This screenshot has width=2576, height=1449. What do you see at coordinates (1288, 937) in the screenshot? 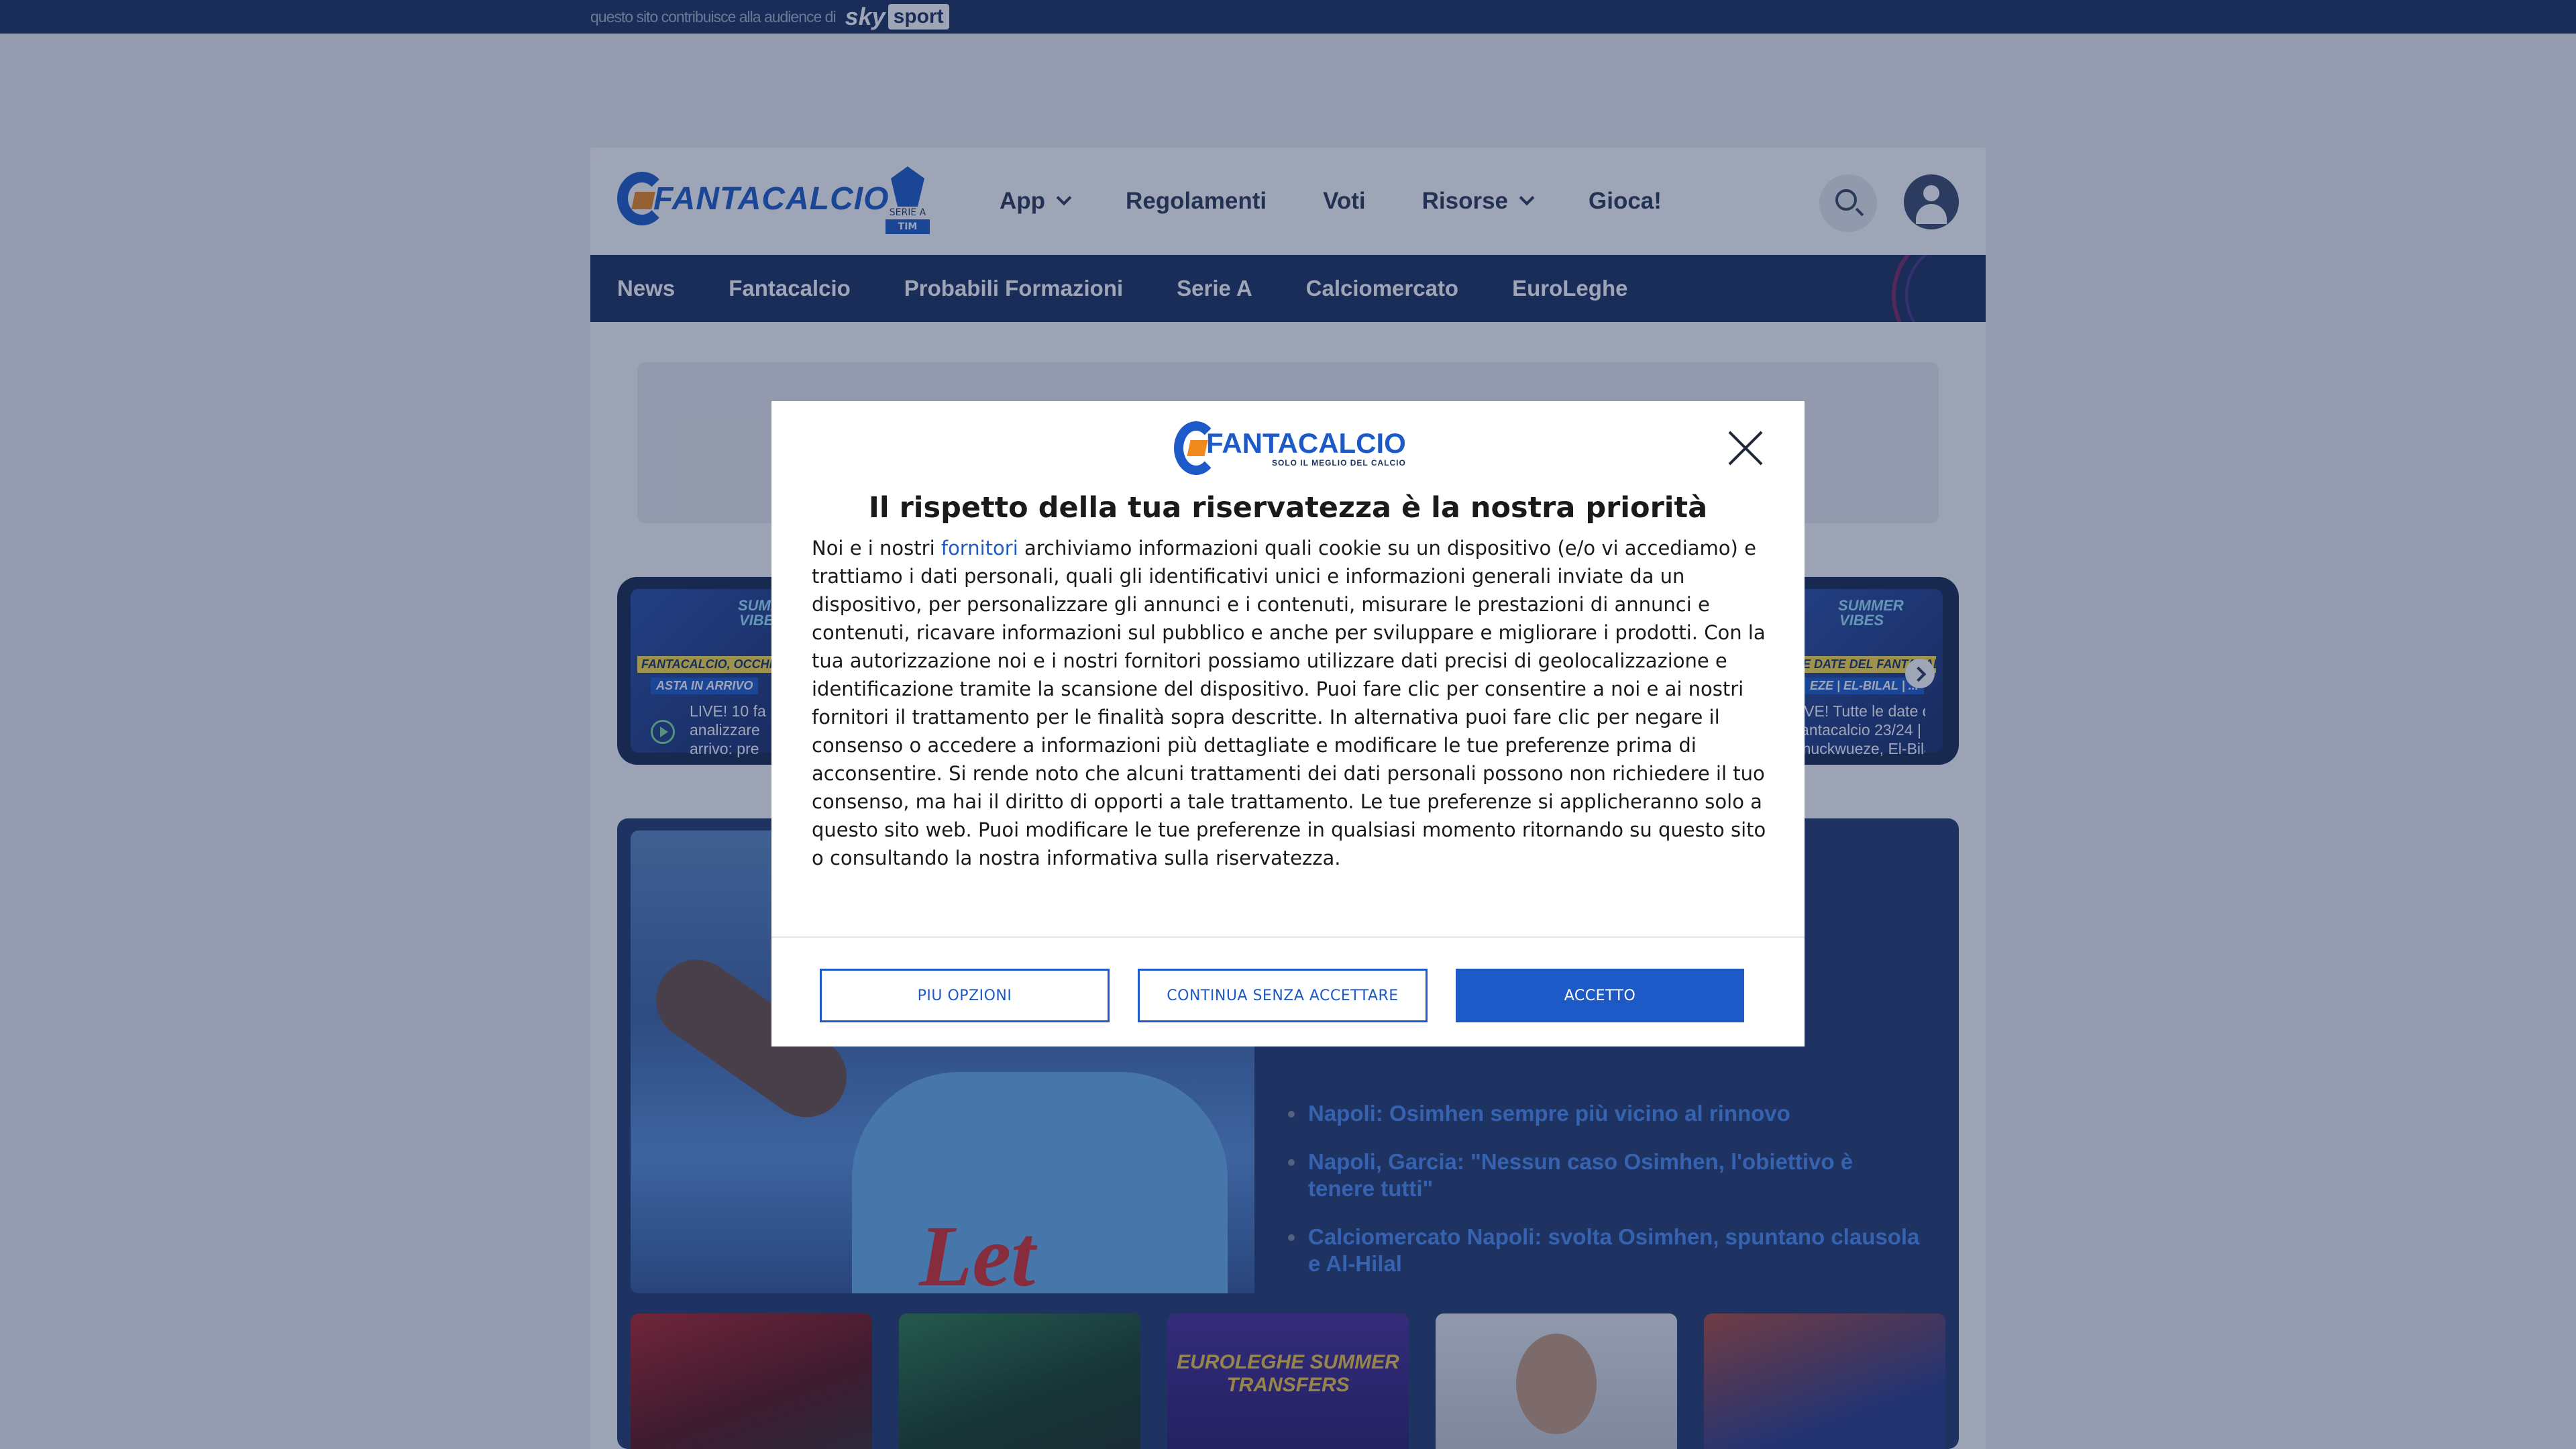
I see `dialog-divider` at bounding box center [1288, 937].